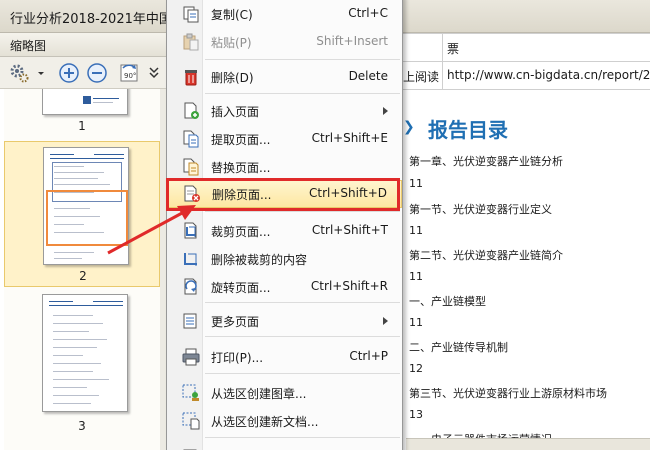  I want to click on print-icon, so click(191, 357).